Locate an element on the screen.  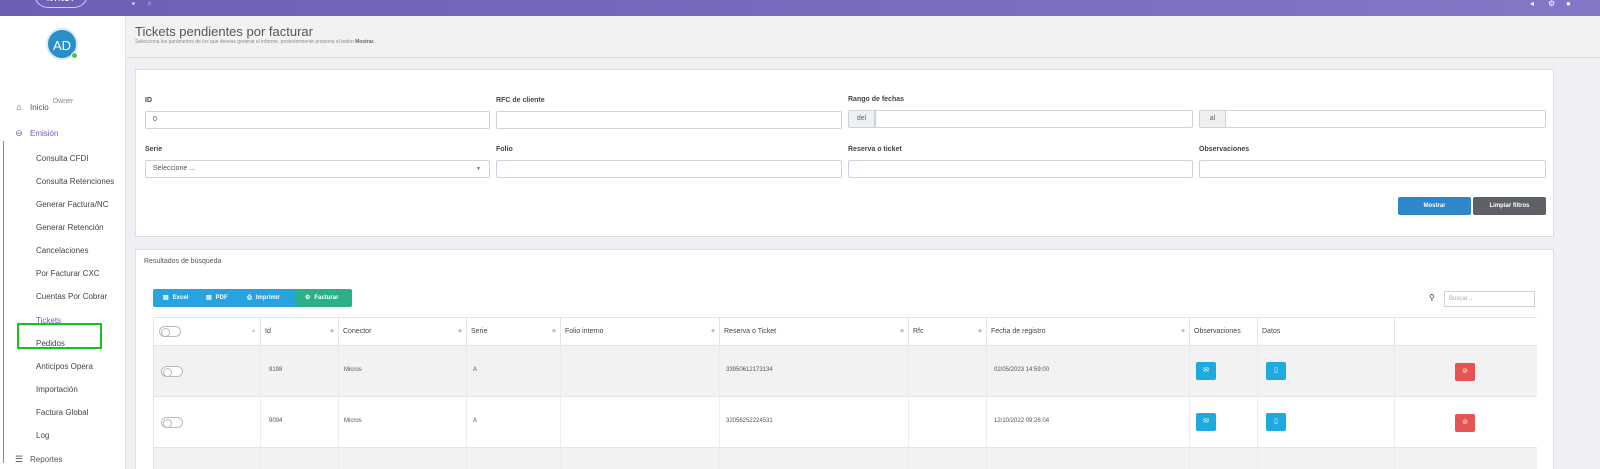
sidebar-subitem-consulta-cfdi: Consulta CFDI is located at coordinates (62, 158).